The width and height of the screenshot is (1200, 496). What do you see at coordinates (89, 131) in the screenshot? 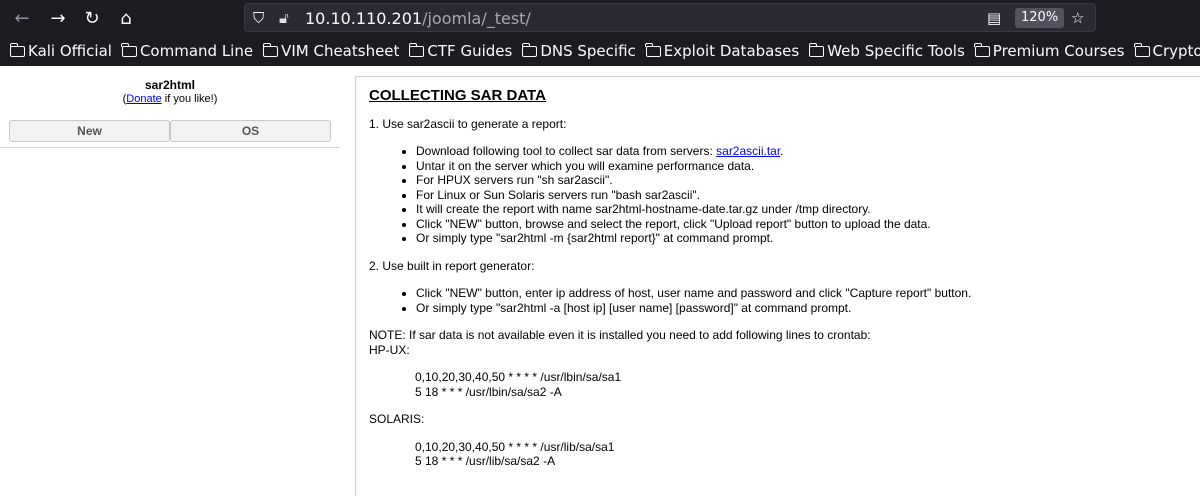
I see `tab-new: New` at bounding box center [89, 131].